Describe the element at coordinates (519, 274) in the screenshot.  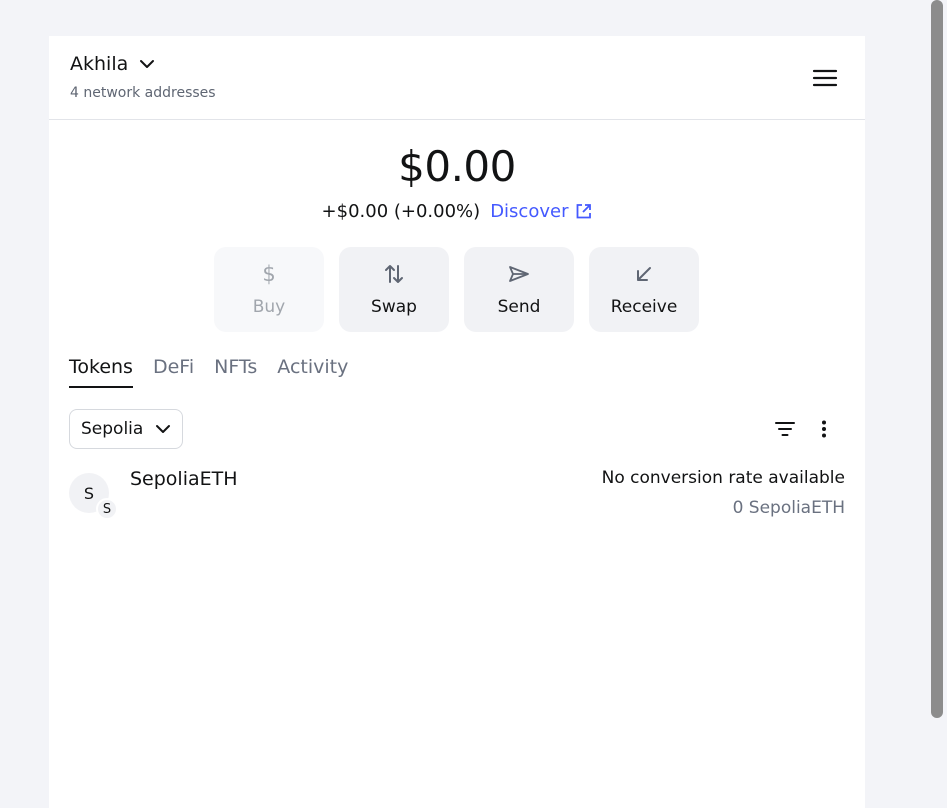
I see `send-arrow-icon` at that location.